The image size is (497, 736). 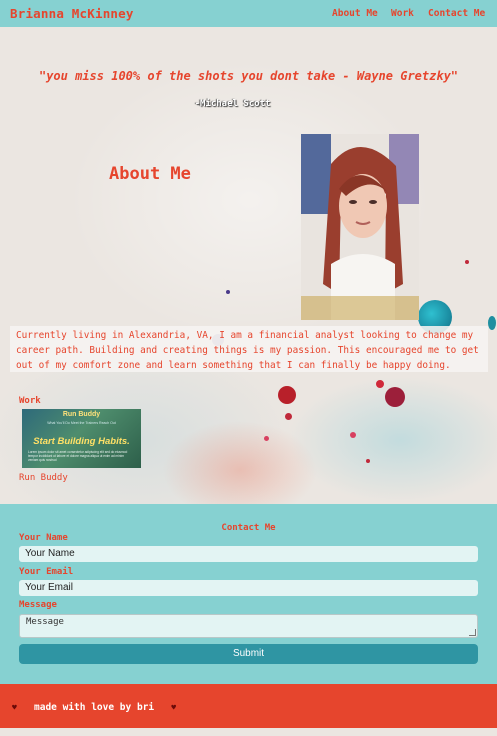 What do you see at coordinates (248, 654) in the screenshot?
I see `submit-button: Submit` at bounding box center [248, 654].